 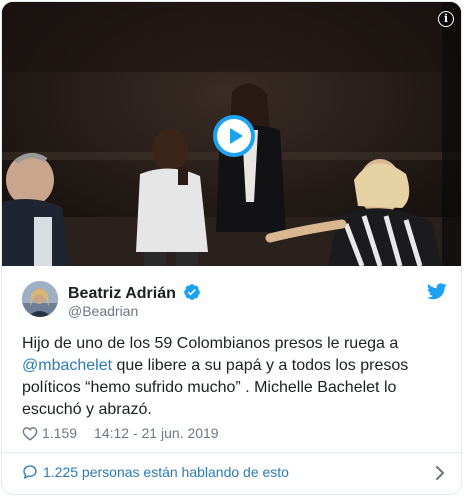 I want to click on tweet-meta: 1.159 14:12 - 21 jun. 2019, so click(x=120, y=433).